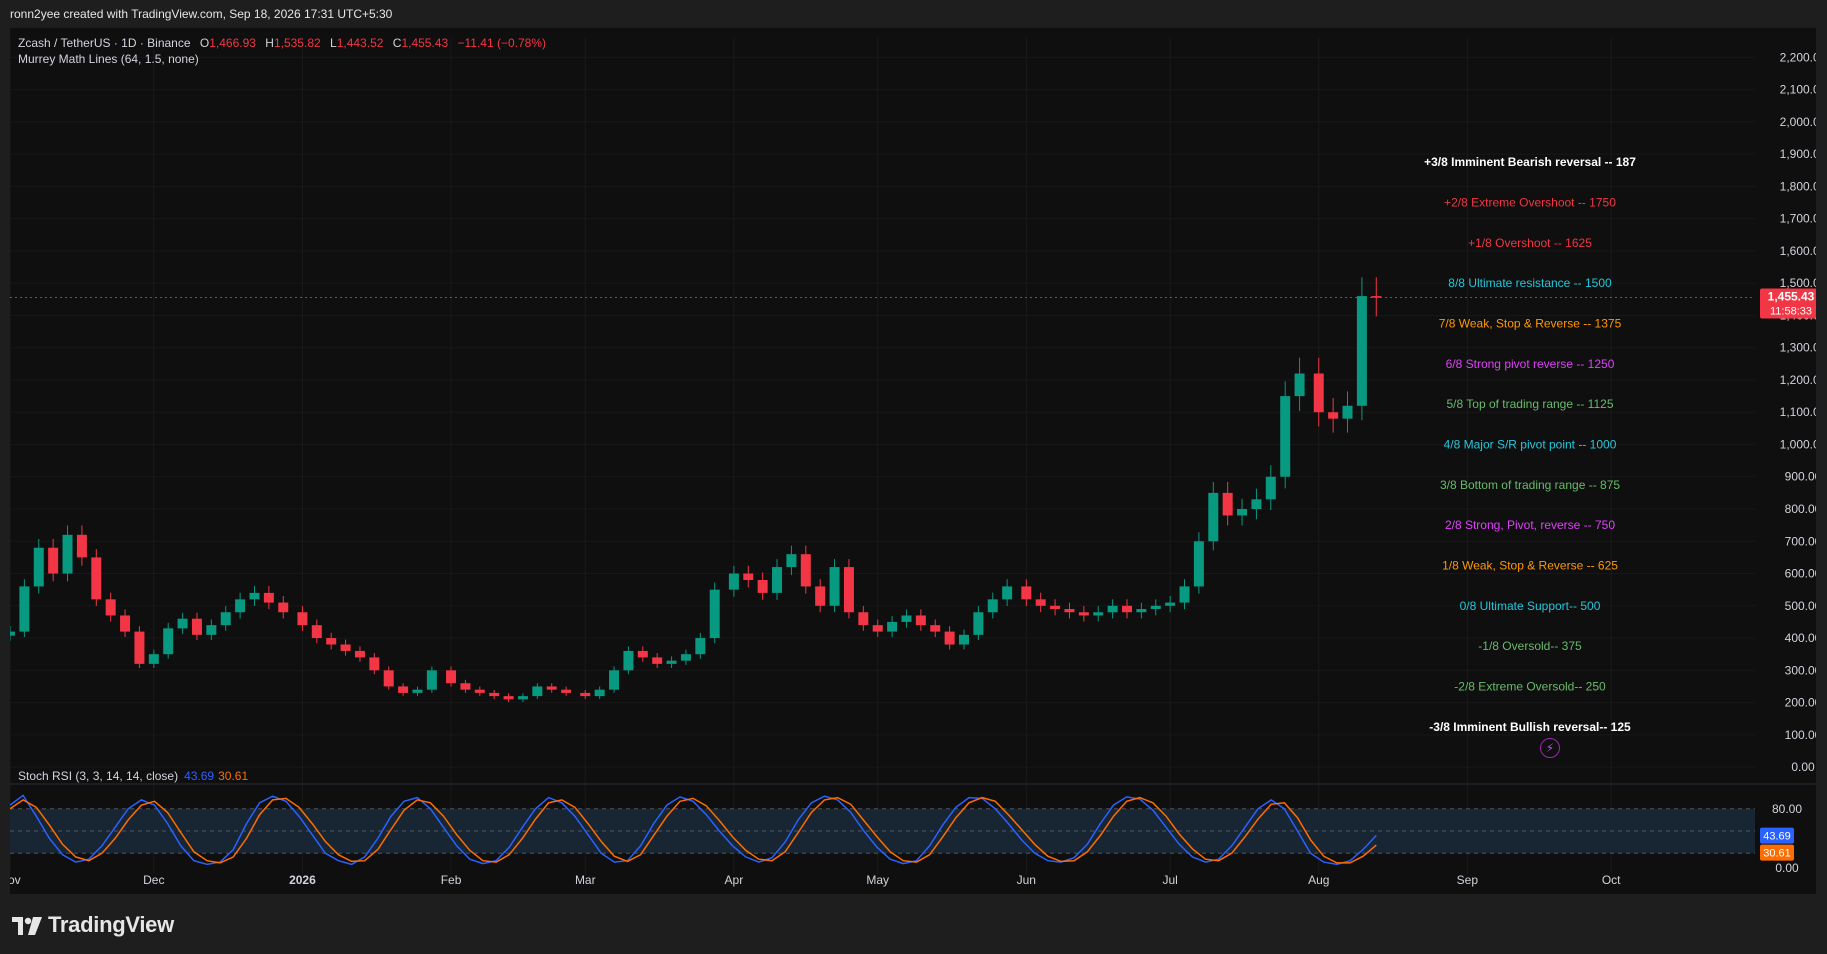 The image size is (1827, 954). I want to click on indicator-legend: Murrey Math Lines (64, 1.5, none), so click(282, 59).